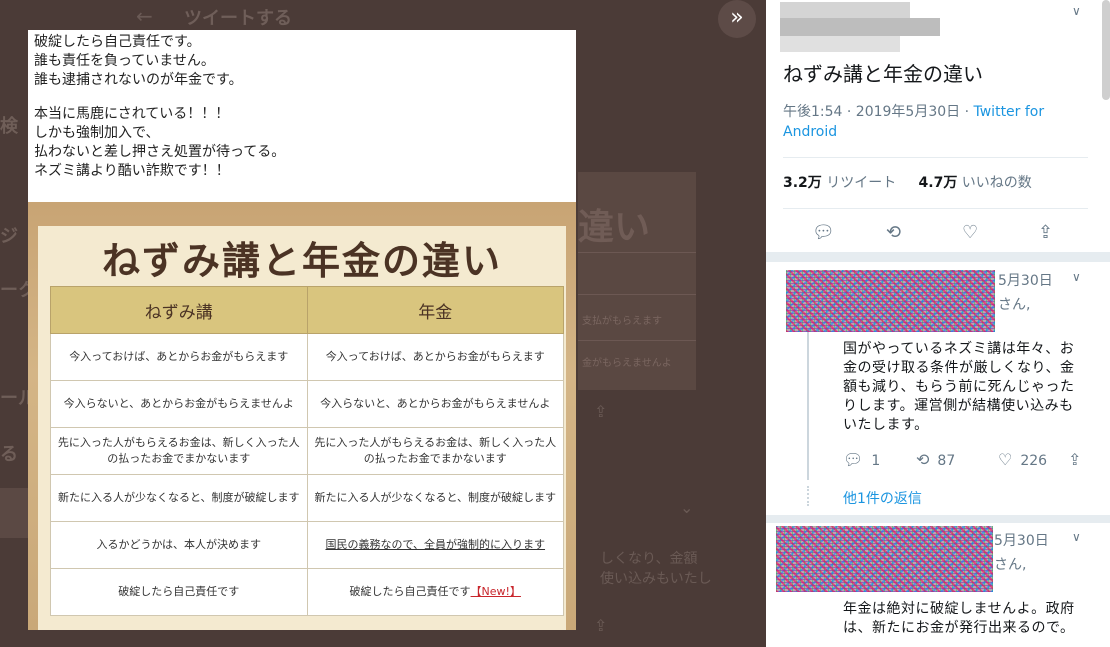  What do you see at coordinates (935, 459) in the screenshot?
I see `reply-retweet-button: ⟲ 87` at bounding box center [935, 459].